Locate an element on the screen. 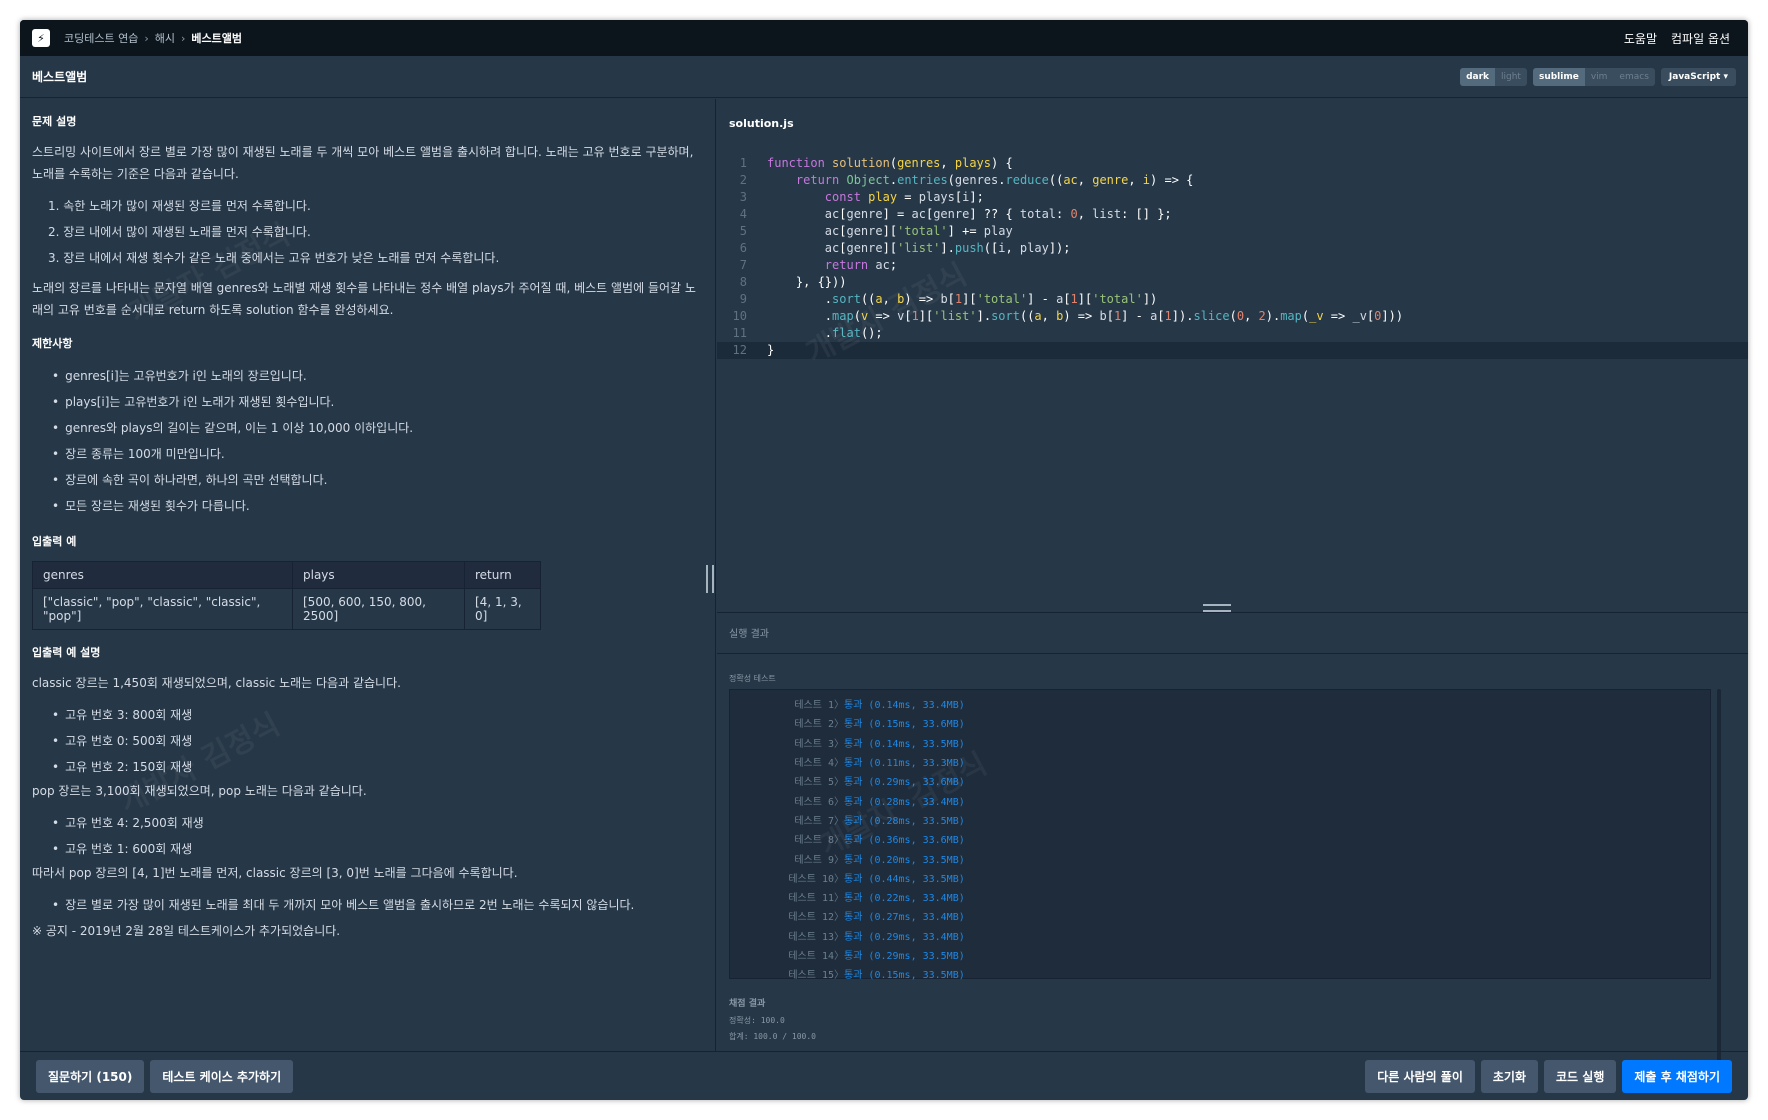  list-item: 테스트 4 〉 통과 (0.11ms, 33.3MB) is located at coordinates (879, 764).